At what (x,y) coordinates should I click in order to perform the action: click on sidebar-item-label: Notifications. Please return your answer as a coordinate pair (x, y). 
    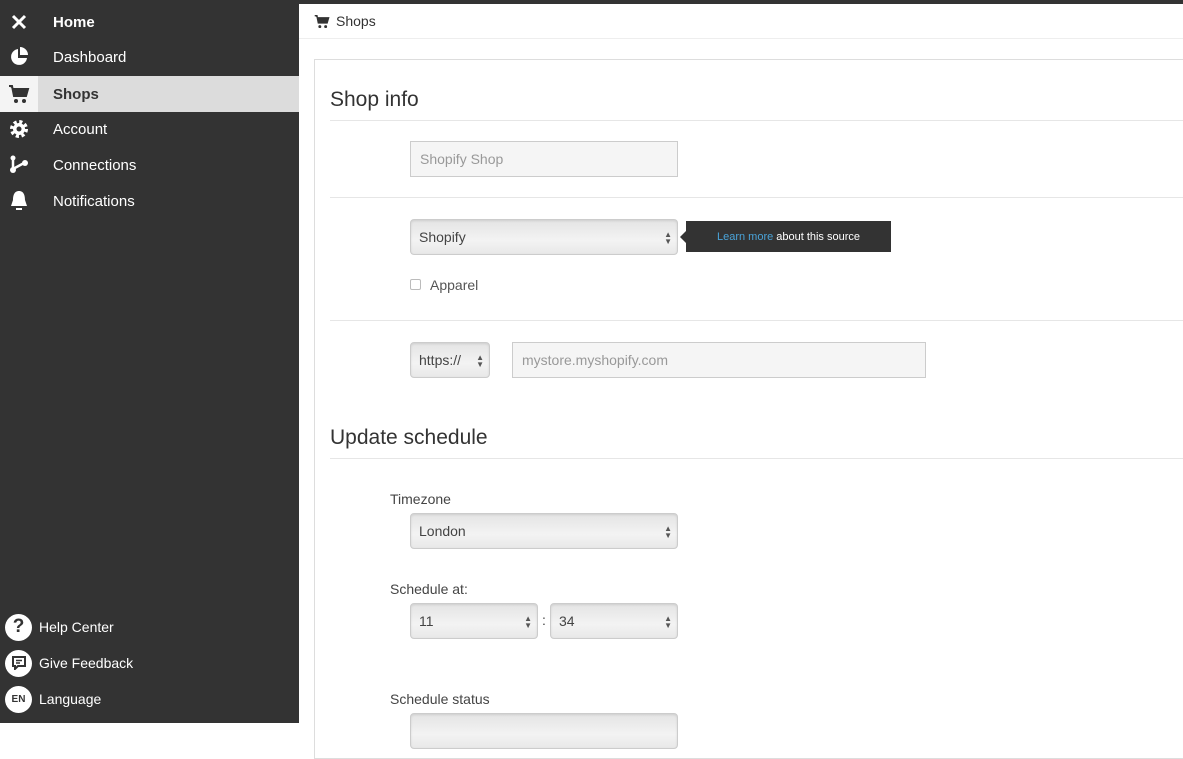
    Looking at the image, I should click on (94, 201).